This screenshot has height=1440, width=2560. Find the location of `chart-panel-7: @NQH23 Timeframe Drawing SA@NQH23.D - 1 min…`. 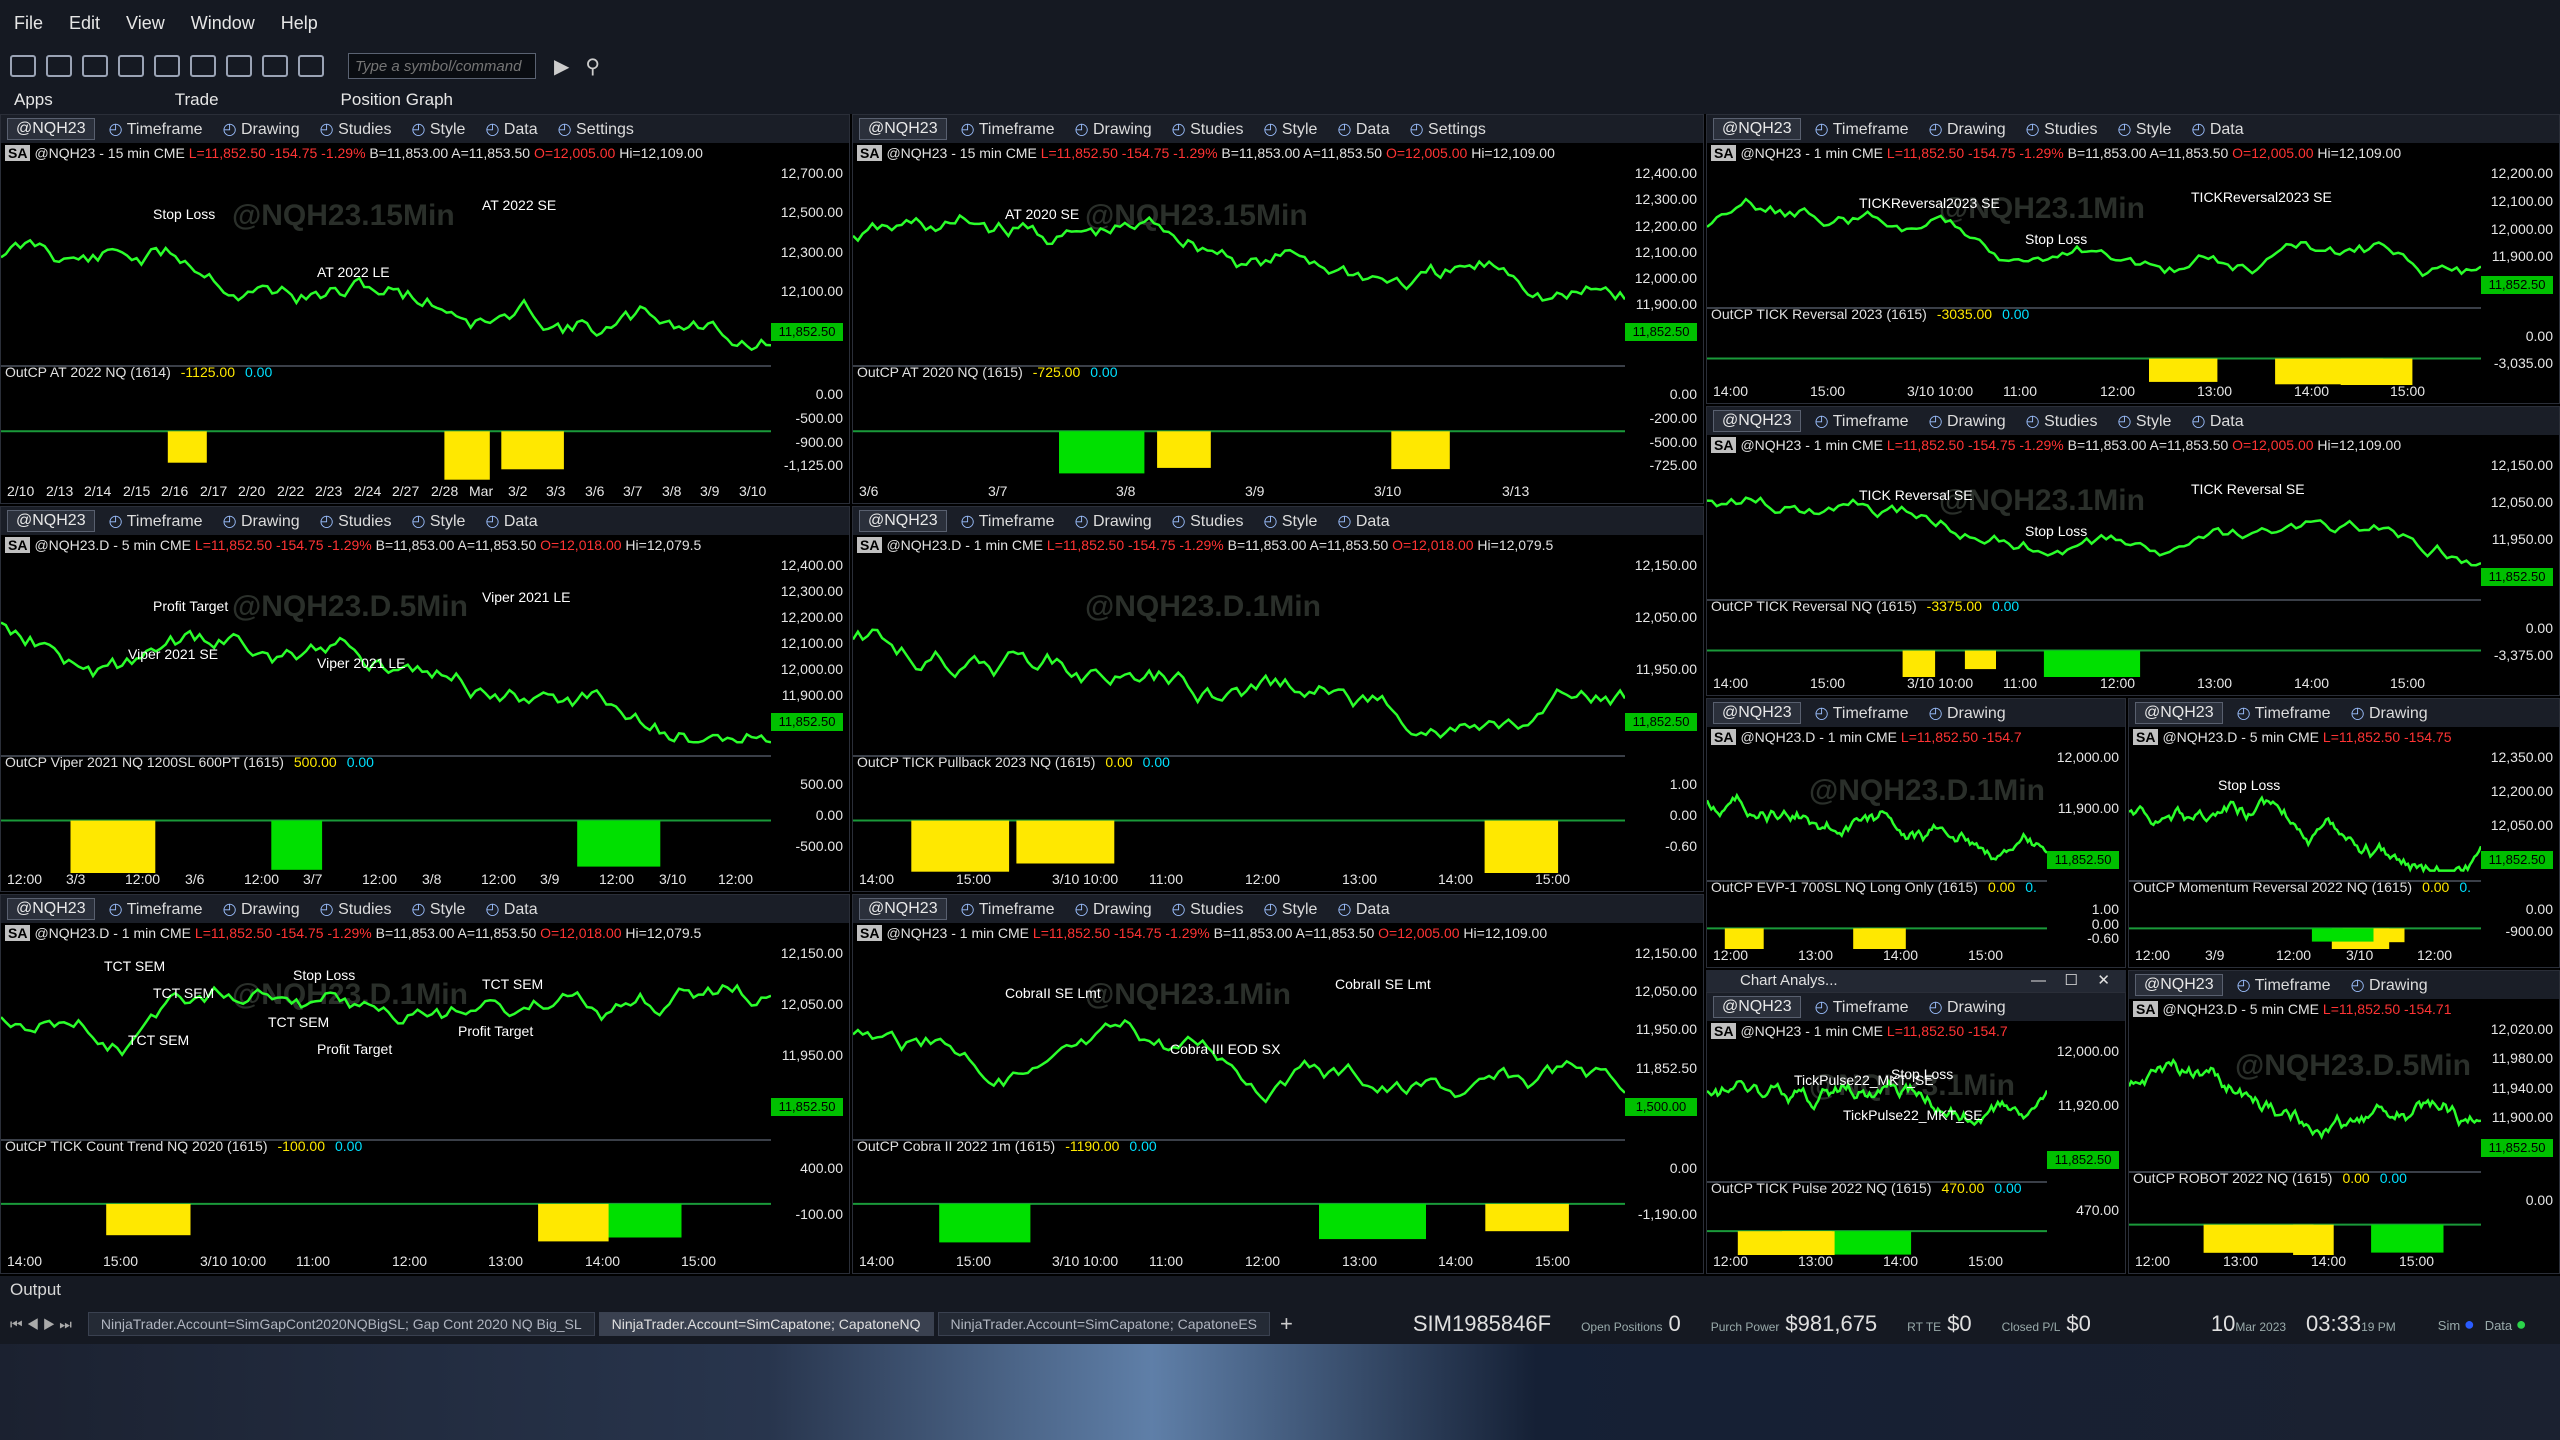

chart-panel-7: @NQH23 Timeframe Drawing SA@NQH23.D - 1 min… is located at coordinates (1916, 833).